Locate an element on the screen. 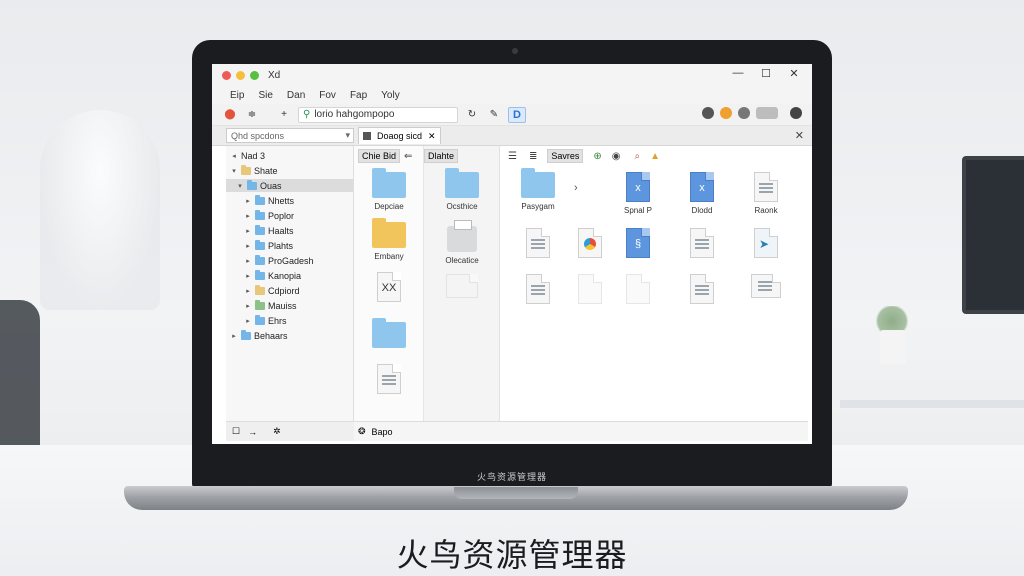 The height and width of the screenshot is (576, 1024). menu-item-3: Dan is located at coordinates (296, 95).